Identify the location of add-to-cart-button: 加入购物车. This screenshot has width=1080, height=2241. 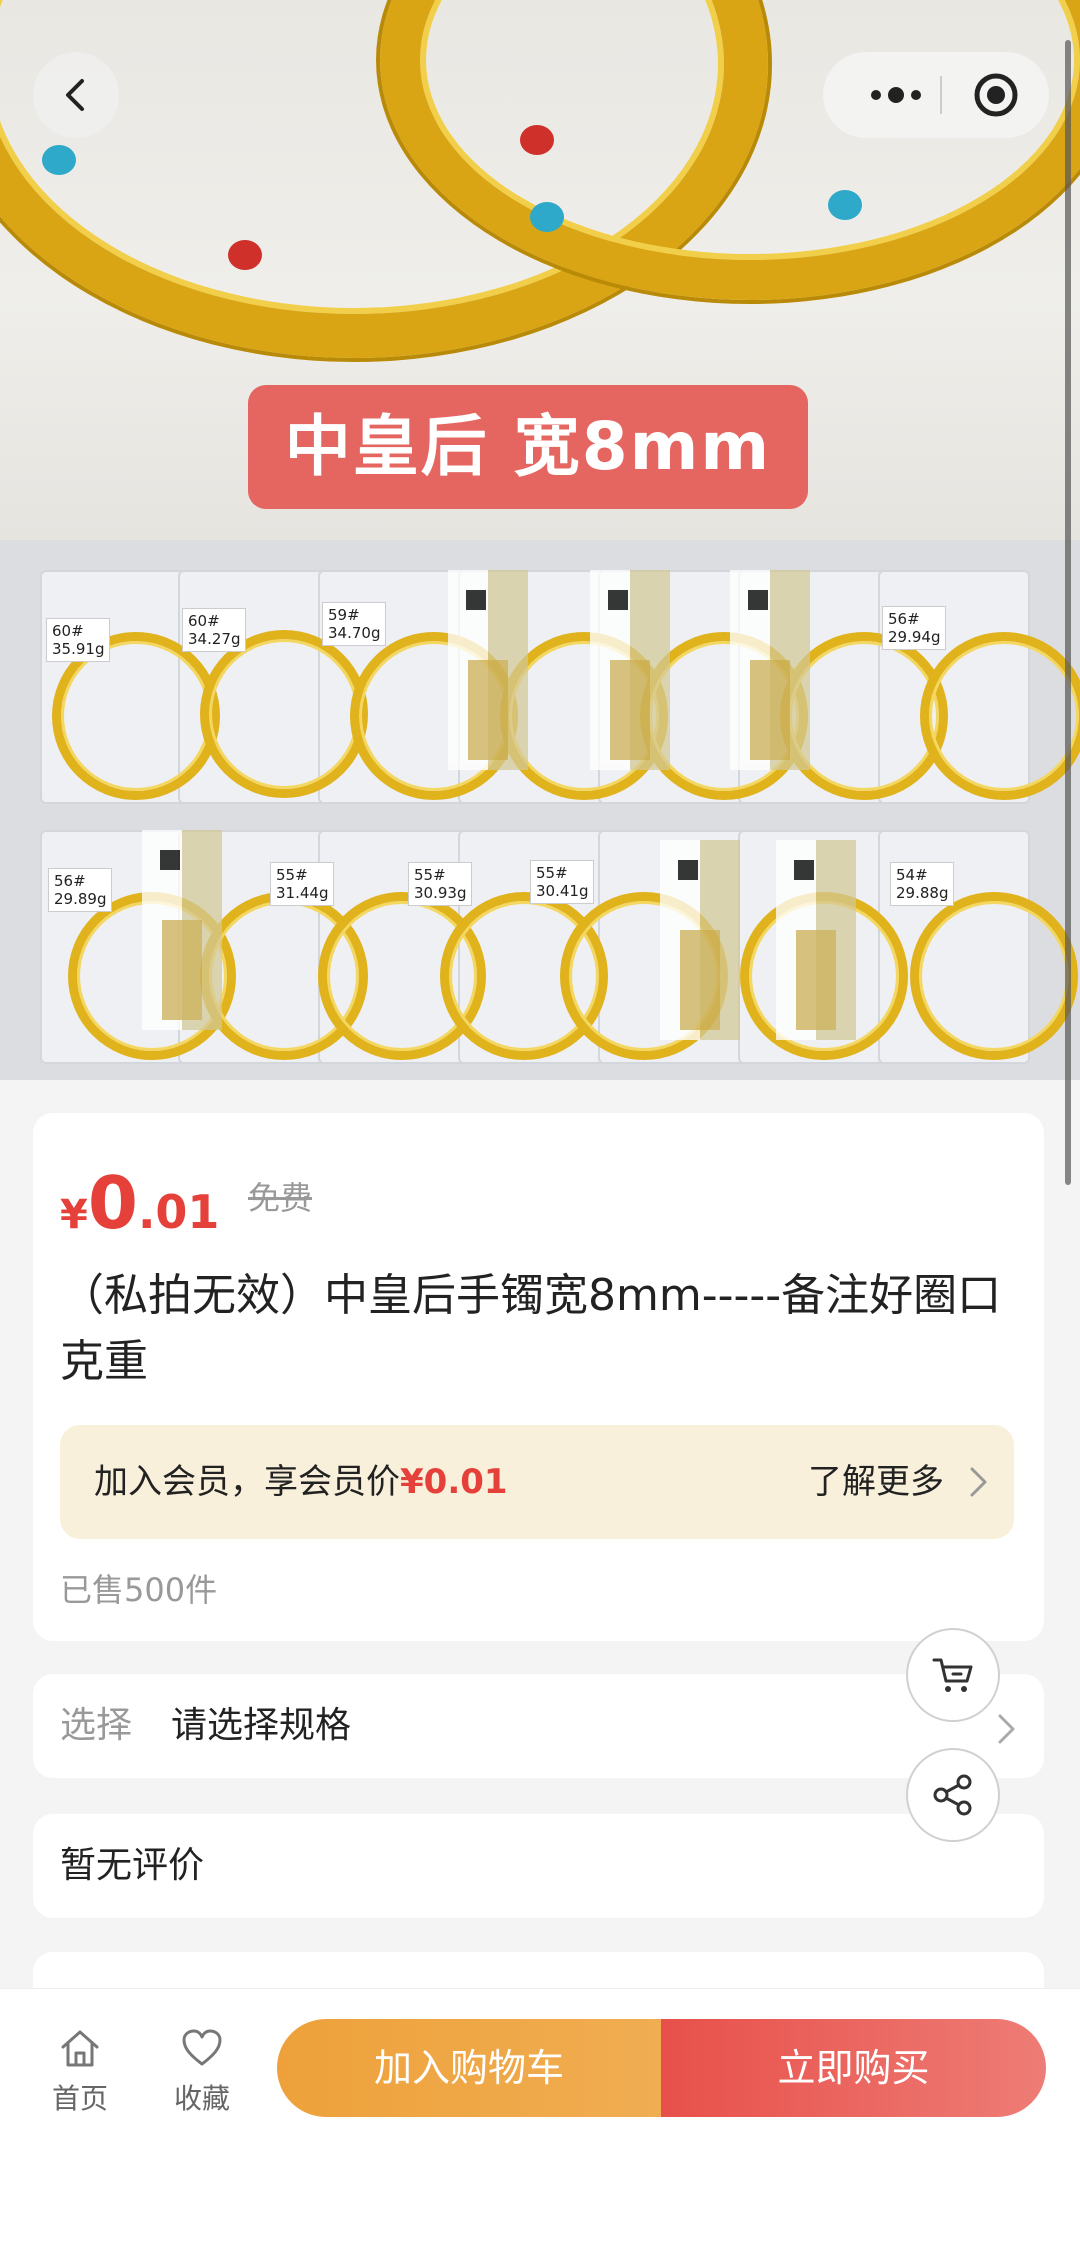
(469, 2068).